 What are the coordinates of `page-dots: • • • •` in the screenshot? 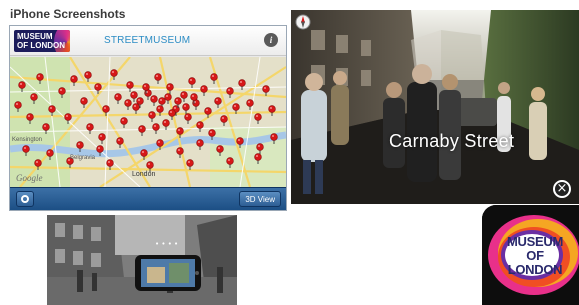 It's located at (167, 244).